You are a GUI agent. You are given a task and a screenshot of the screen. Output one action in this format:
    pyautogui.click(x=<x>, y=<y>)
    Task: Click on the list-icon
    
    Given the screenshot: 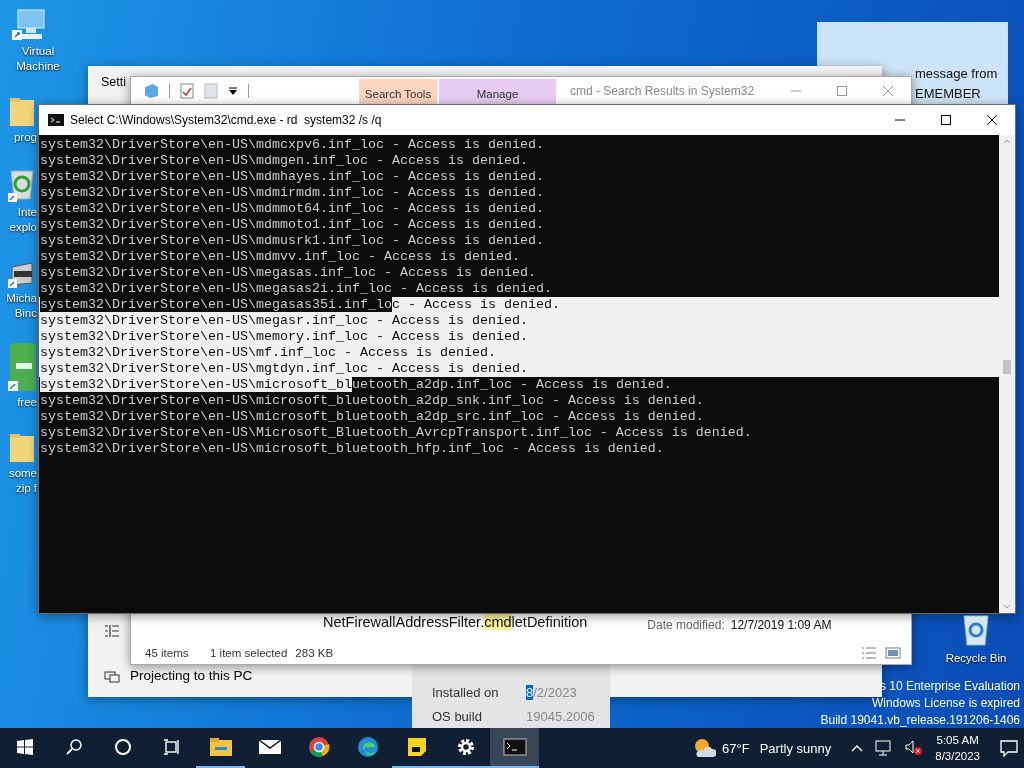 What is the action you would take?
    pyautogui.click(x=112, y=631)
    